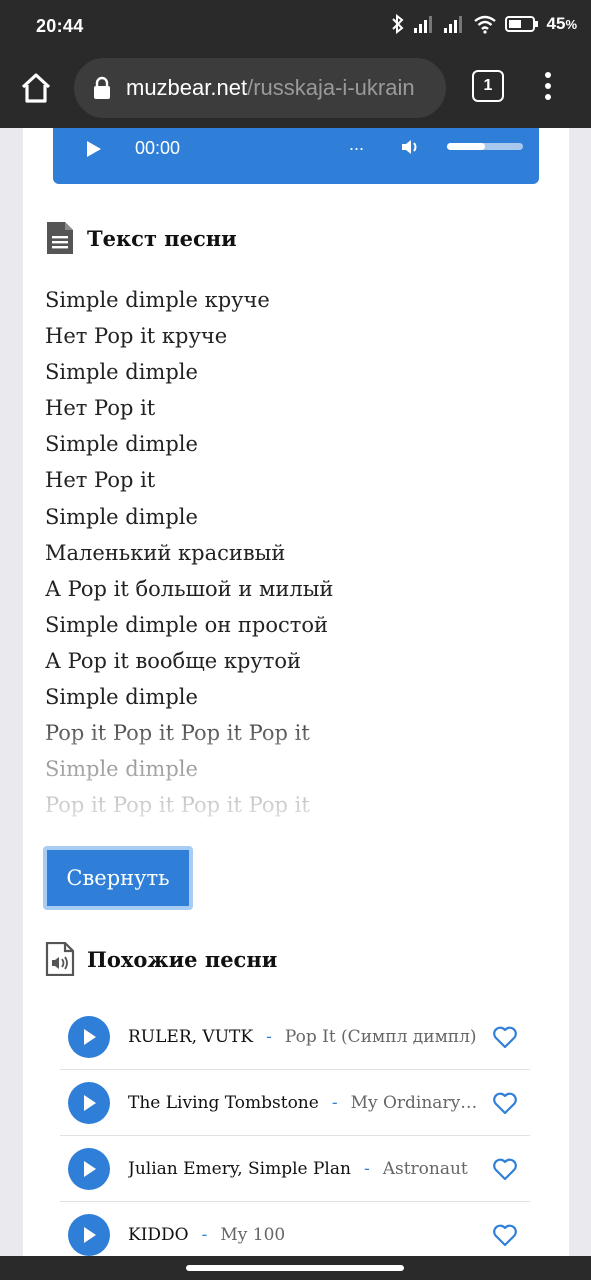 The width and height of the screenshot is (591, 1280). What do you see at coordinates (158, 1235) in the screenshot?
I see `song-artist: KIDDO` at bounding box center [158, 1235].